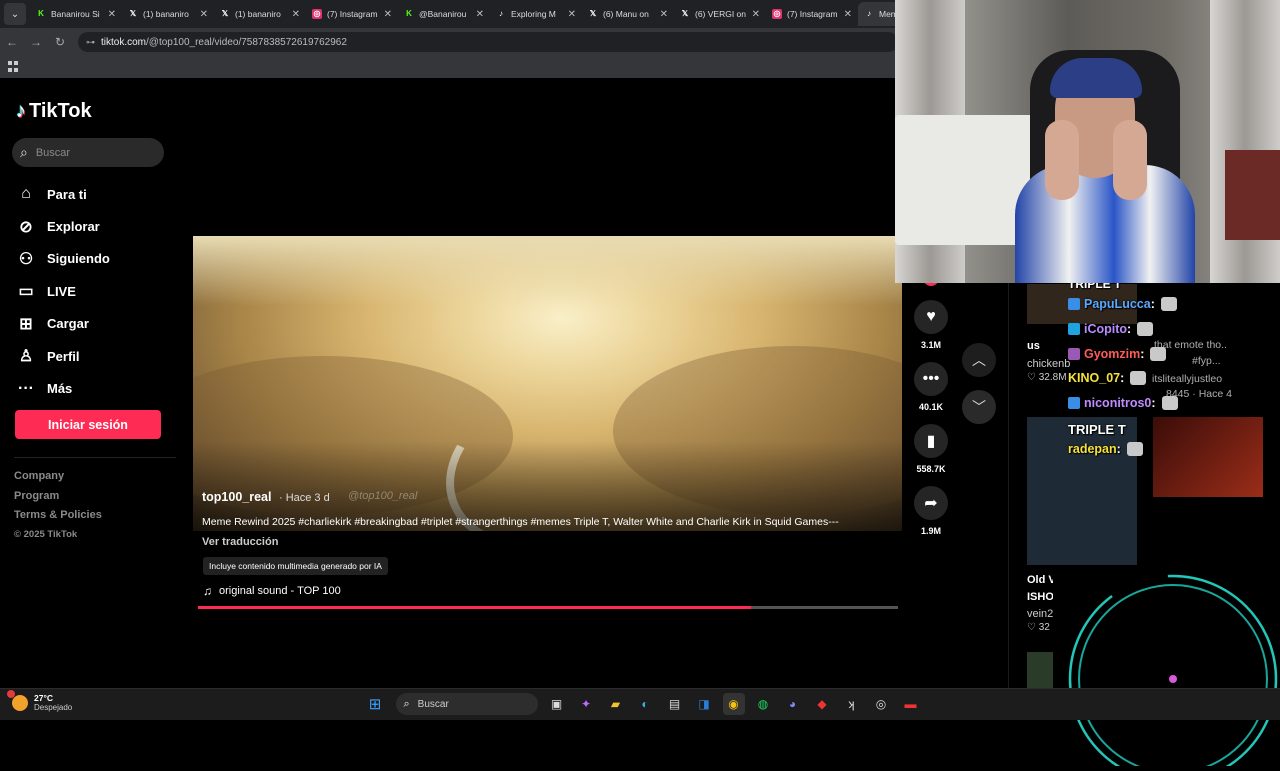  Describe the element at coordinates (852, 704) in the screenshot. I see `kick-app-icon: ʞ` at that location.